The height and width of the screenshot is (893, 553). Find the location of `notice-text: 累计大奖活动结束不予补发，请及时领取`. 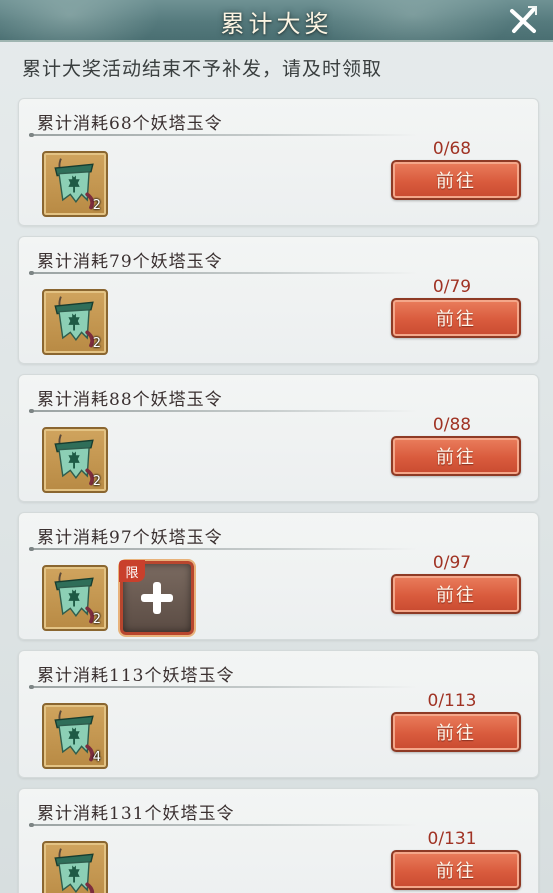

notice-text: 累计大奖活动结束不予补发，请及时领取 is located at coordinates (202, 69).